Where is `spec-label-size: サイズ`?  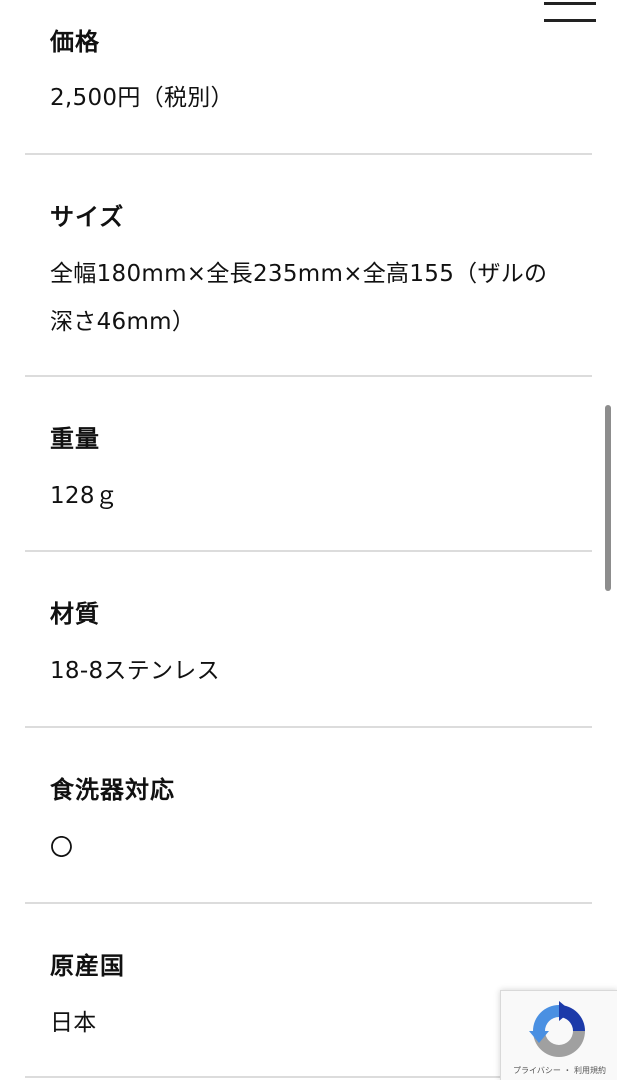
spec-label-size: サイズ is located at coordinates (87, 217).